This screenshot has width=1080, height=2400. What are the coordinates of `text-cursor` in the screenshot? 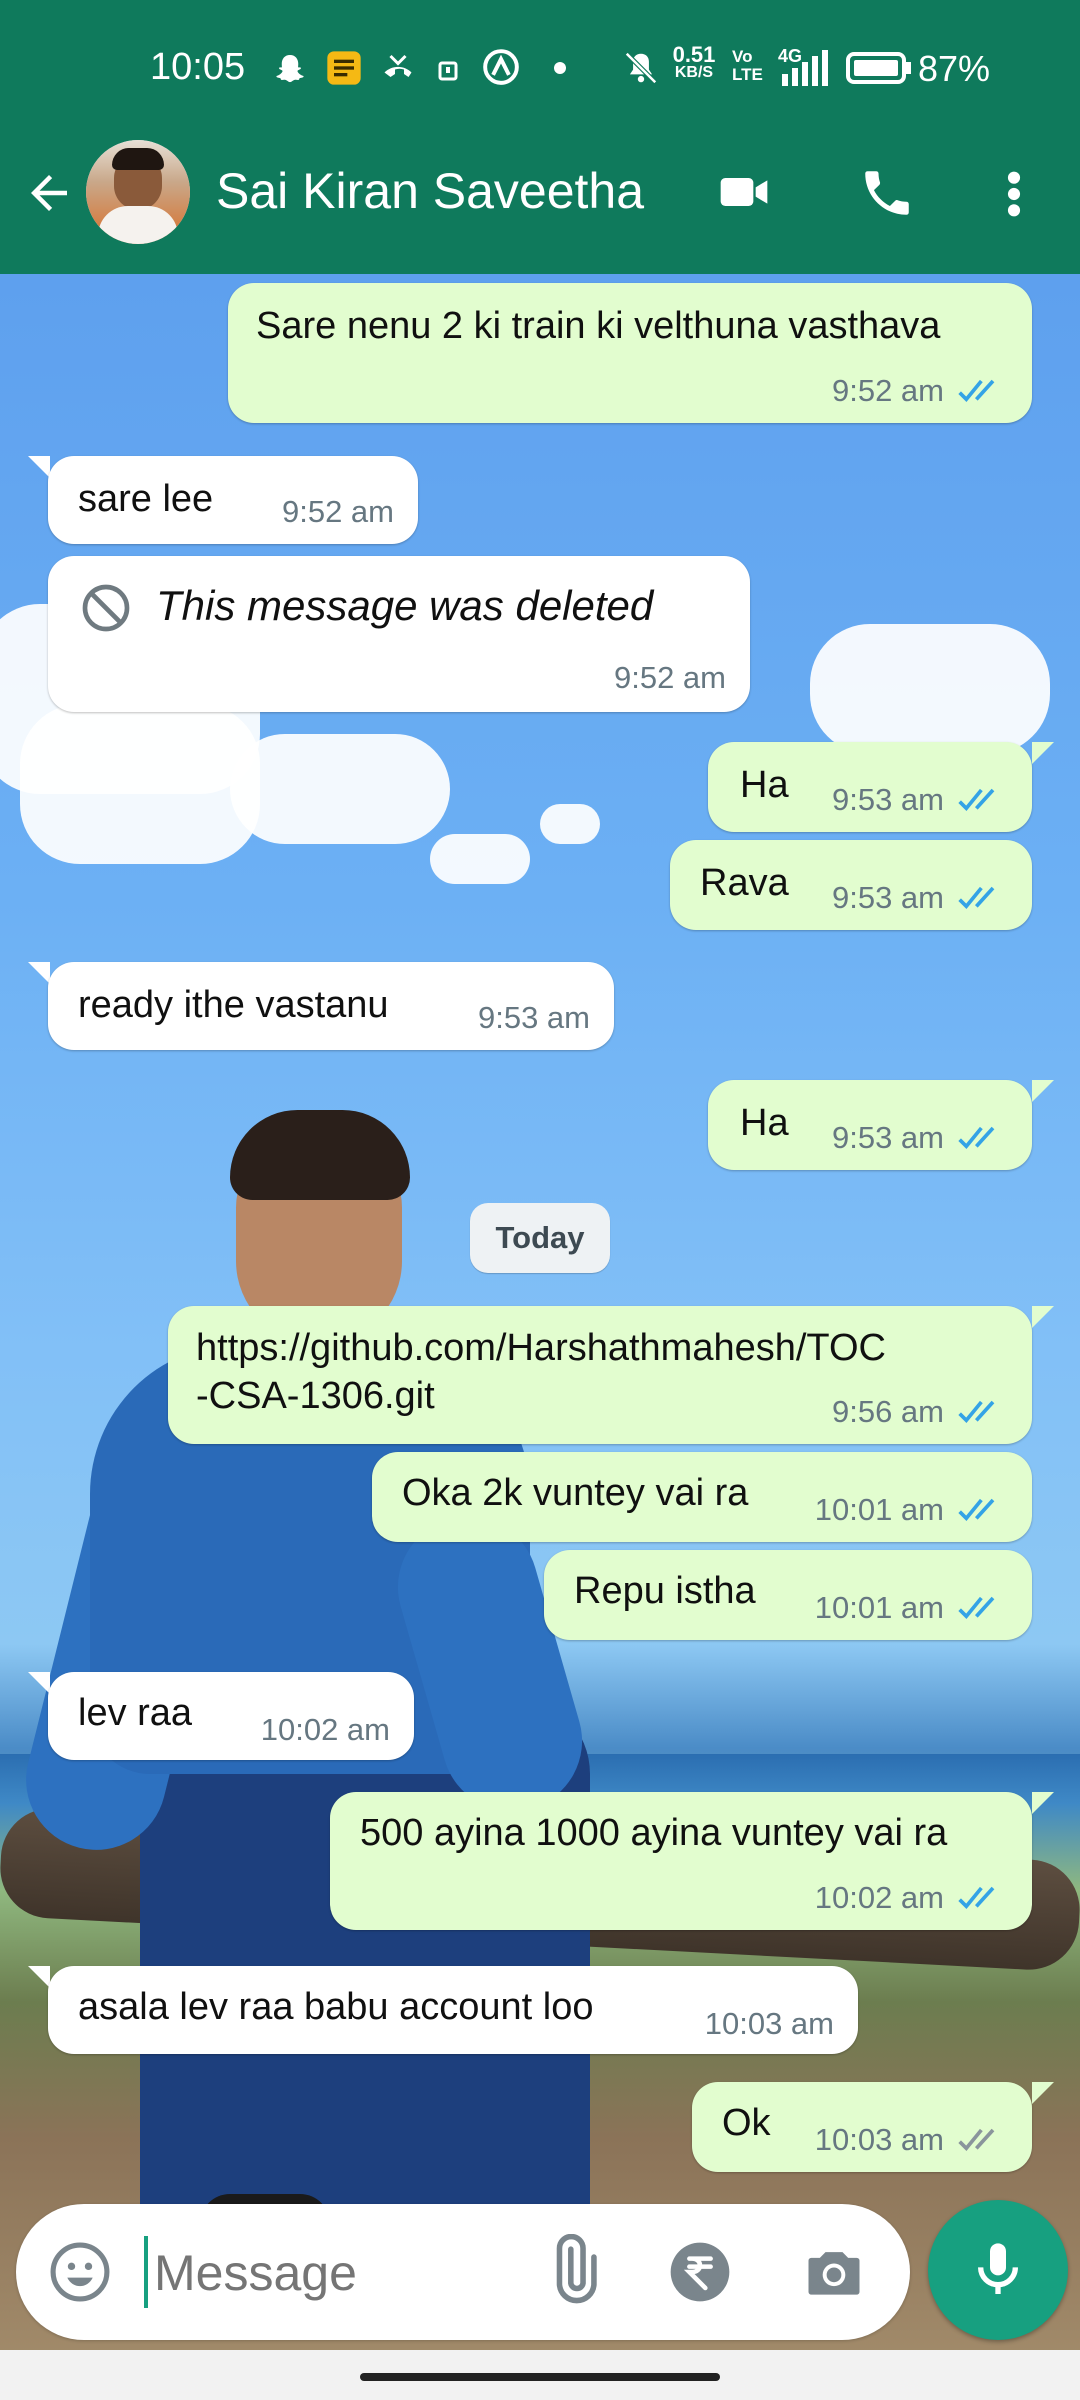 It's located at (146, 2272).